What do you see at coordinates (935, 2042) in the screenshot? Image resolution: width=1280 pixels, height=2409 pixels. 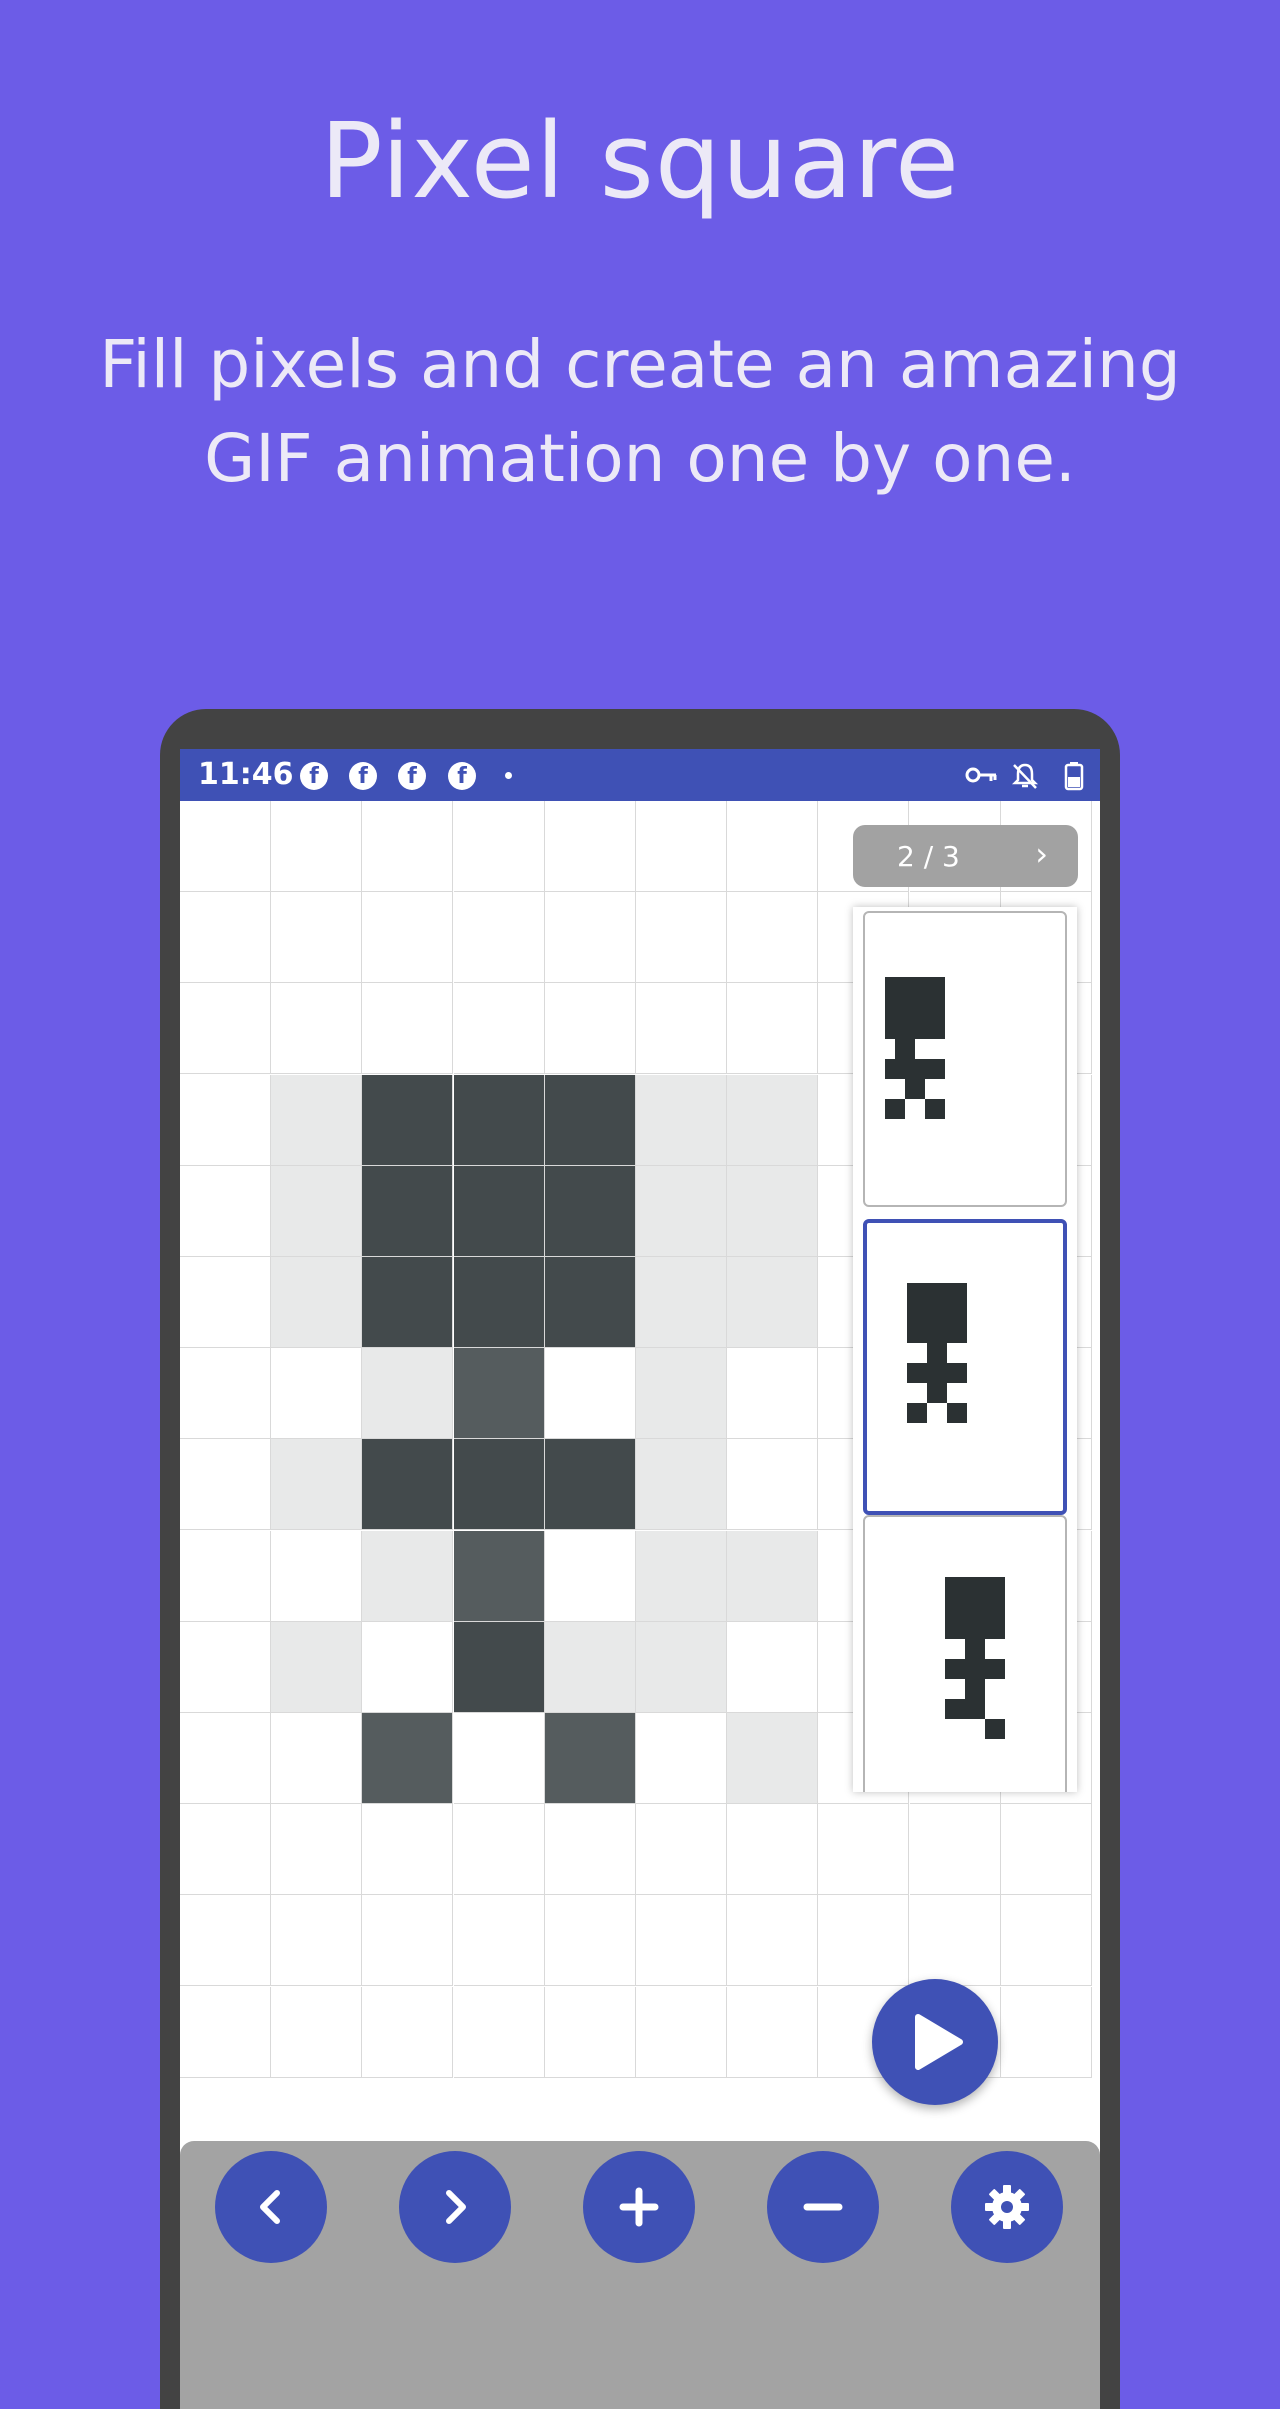 I see `play-animation-button` at bounding box center [935, 2042].